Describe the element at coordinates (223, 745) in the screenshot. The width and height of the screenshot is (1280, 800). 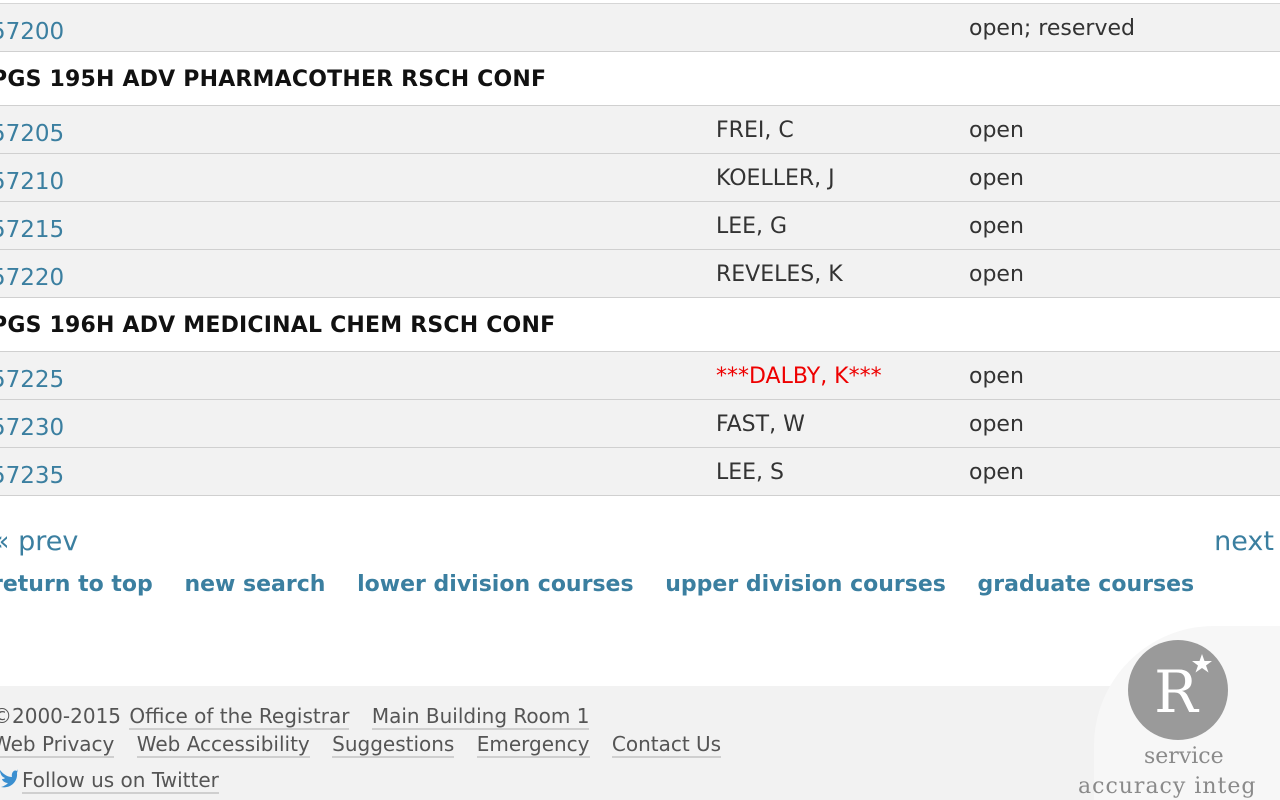
I see `web-accessibility-link: Web Accessibility` at that location.